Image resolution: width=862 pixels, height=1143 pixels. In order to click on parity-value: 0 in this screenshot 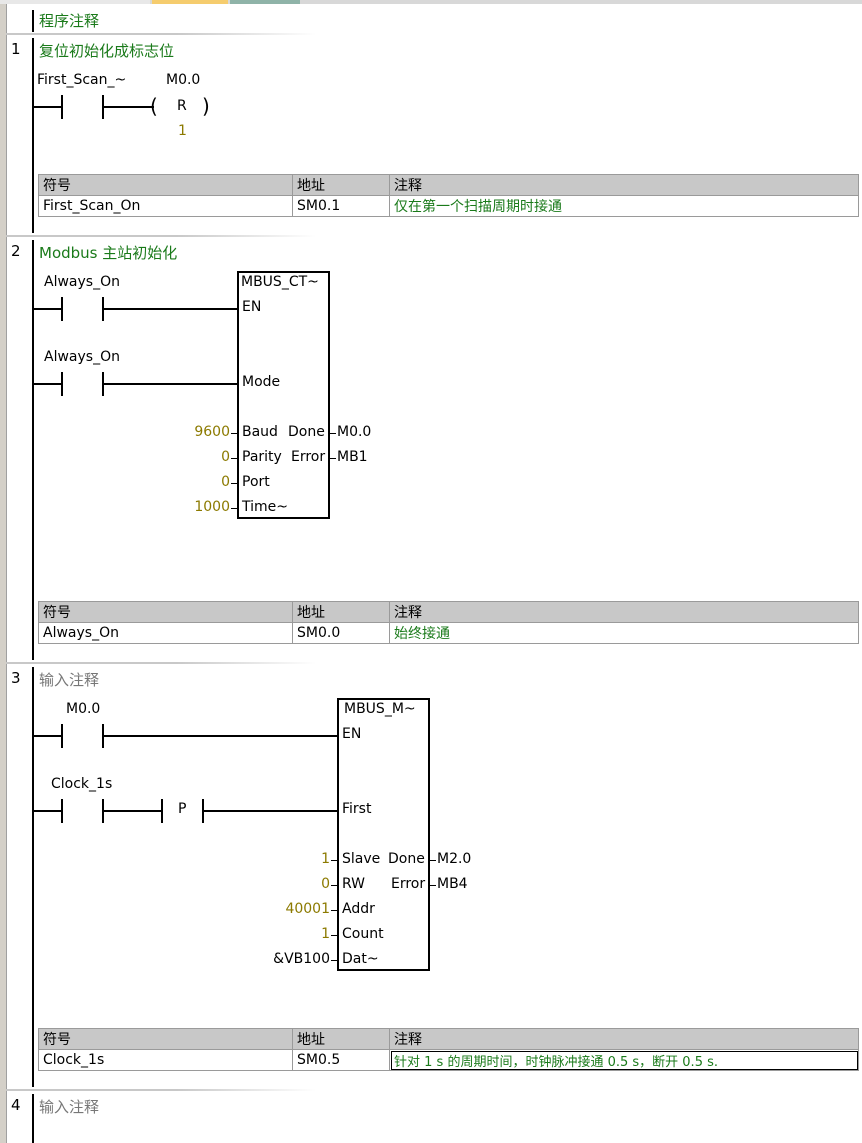, I will do `click(225, 457)`.